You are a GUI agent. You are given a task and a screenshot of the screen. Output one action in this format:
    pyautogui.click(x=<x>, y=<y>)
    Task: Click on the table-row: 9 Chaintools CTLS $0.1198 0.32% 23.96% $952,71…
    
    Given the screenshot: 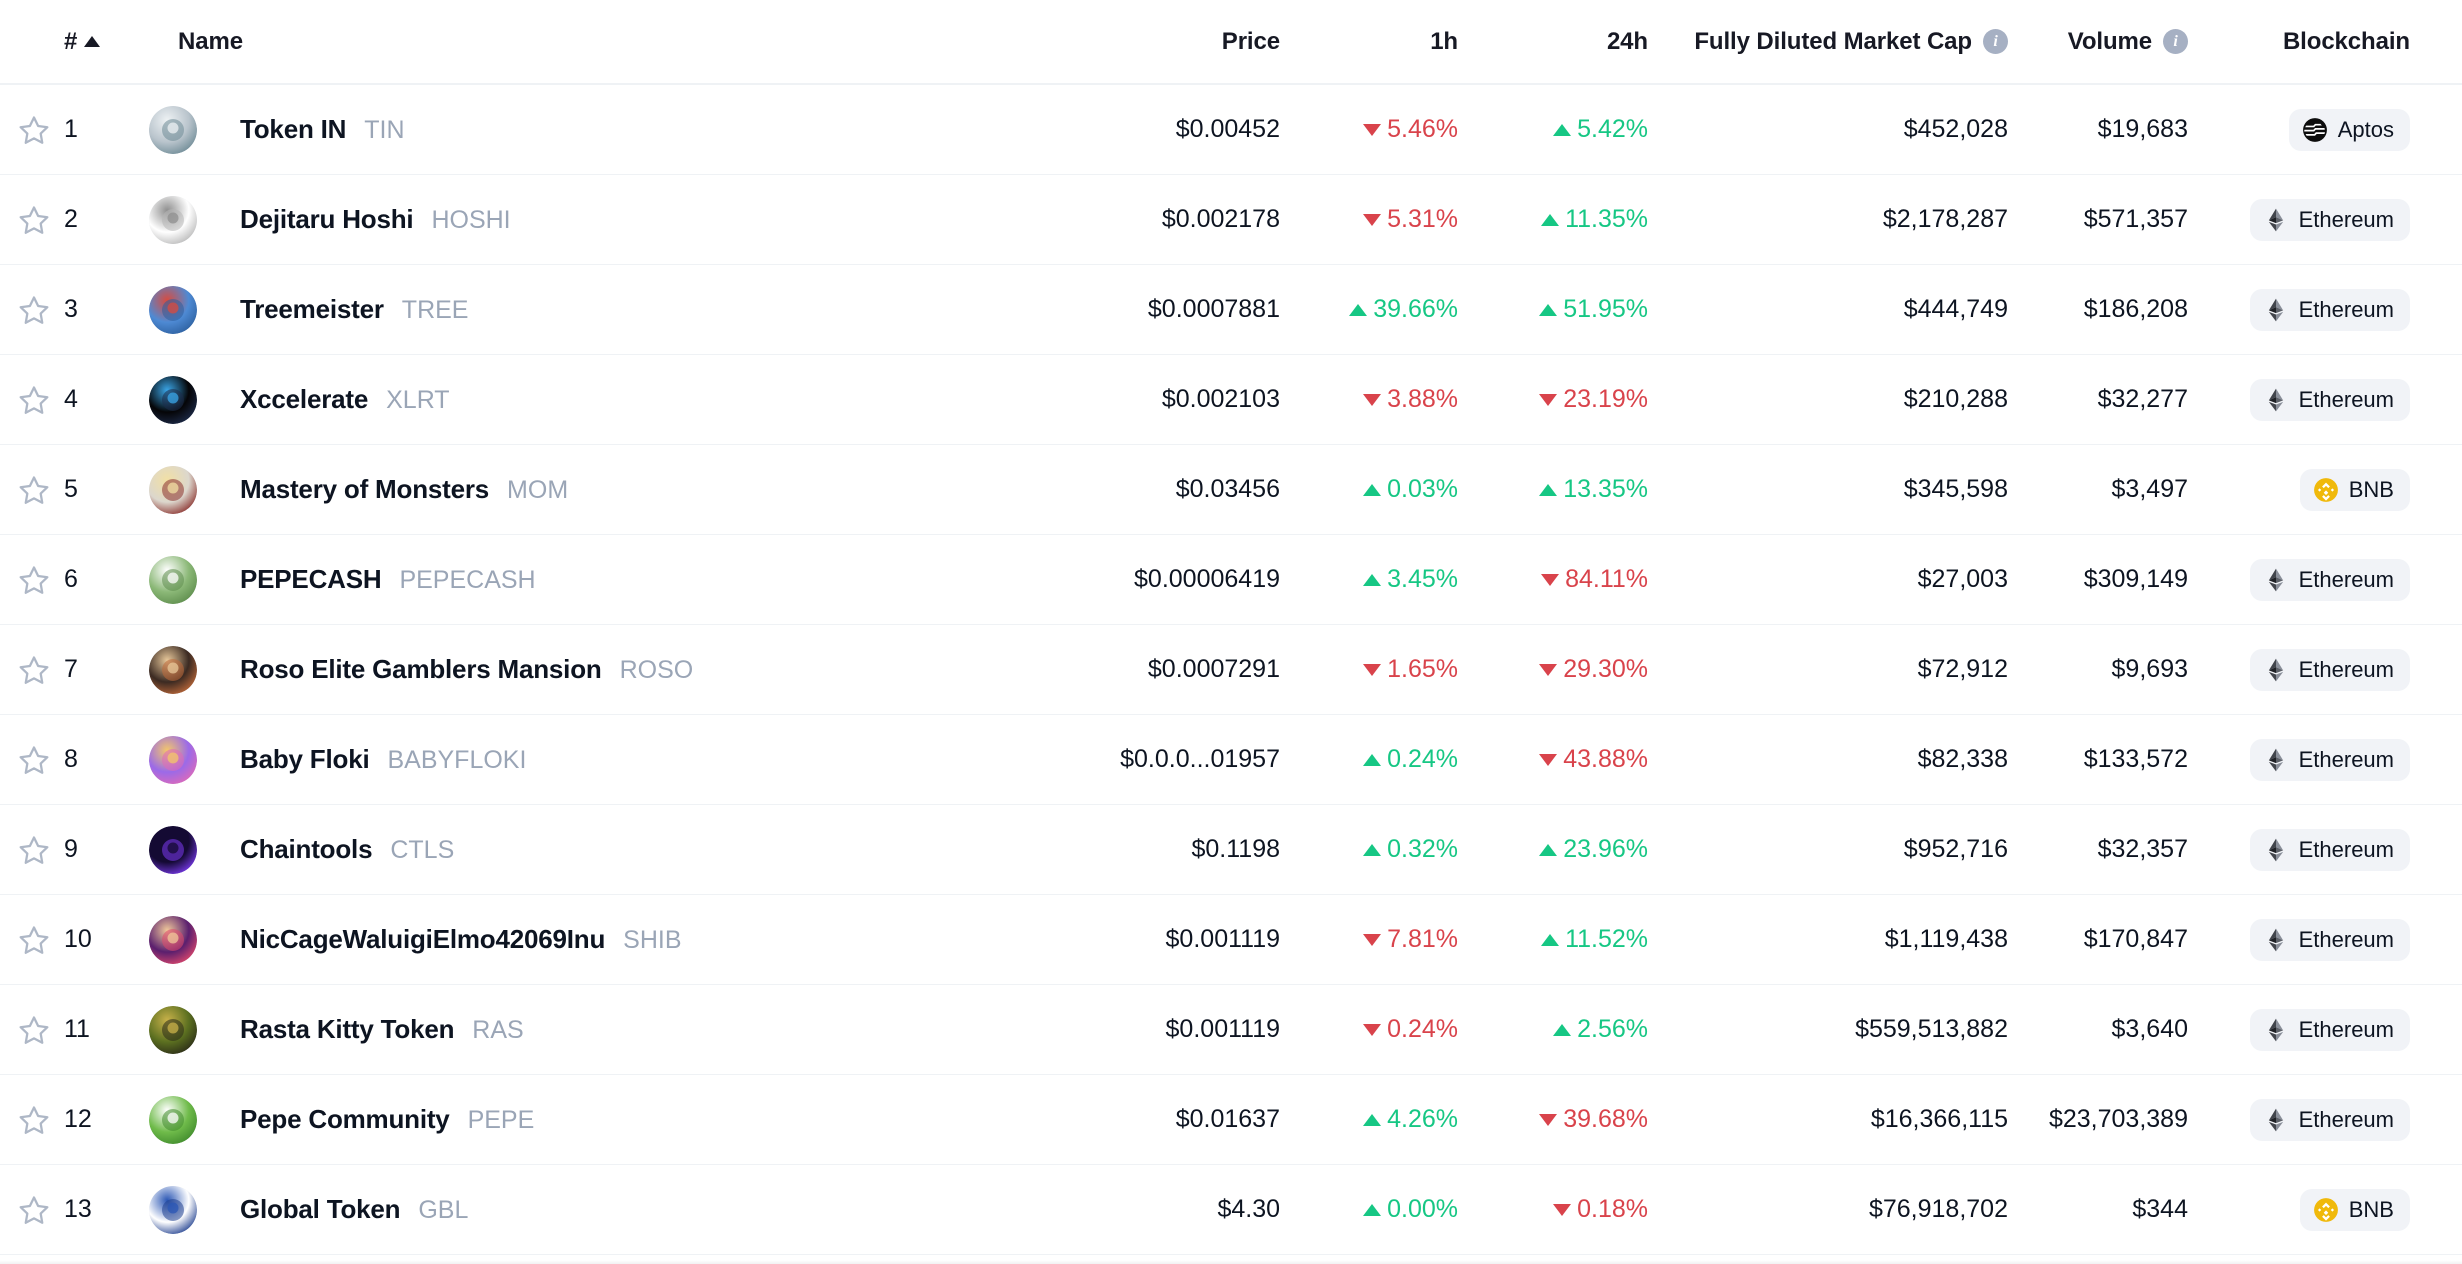 What is the action you would take?
    pyautogui.click(x=1231, y=850)
    